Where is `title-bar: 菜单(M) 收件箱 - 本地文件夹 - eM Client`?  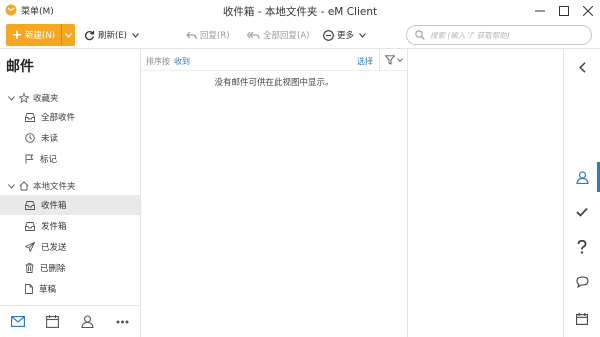
title-bar: 菜单(M) 收件箱 - 本地文件夹 - eM Client is located at coordinates (300, 10).